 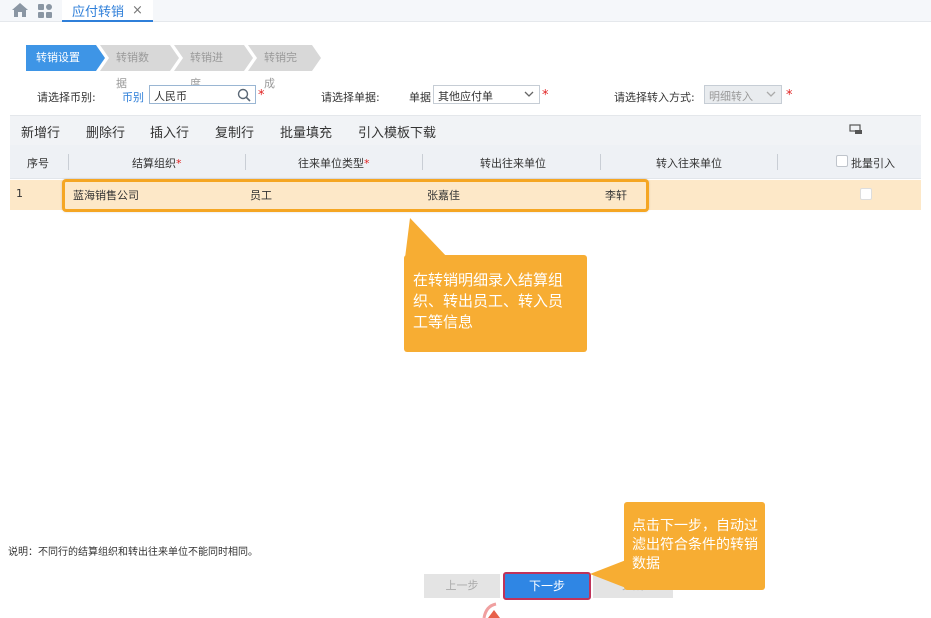 I want to click on doc-value: 其他应付单, so click(x=465, y=96).